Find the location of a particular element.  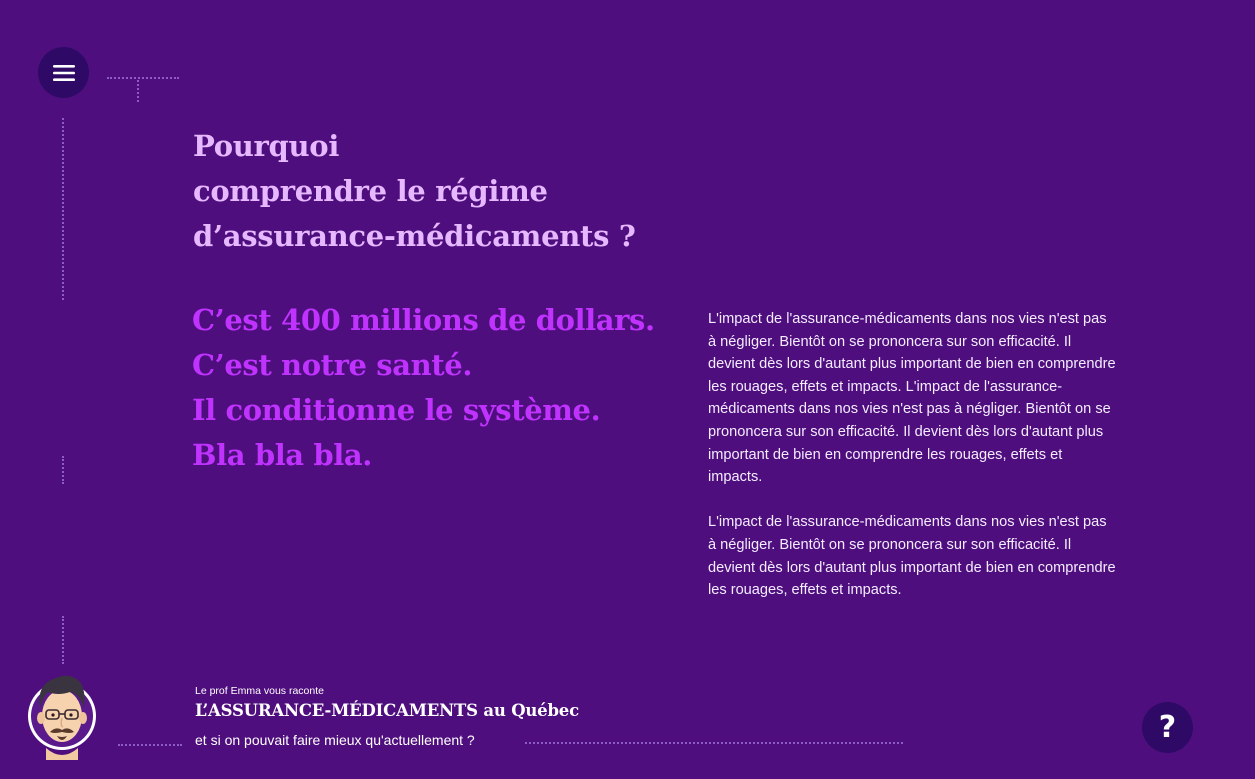

dotted-guide-left-lower is located at coordinates (63, 640).